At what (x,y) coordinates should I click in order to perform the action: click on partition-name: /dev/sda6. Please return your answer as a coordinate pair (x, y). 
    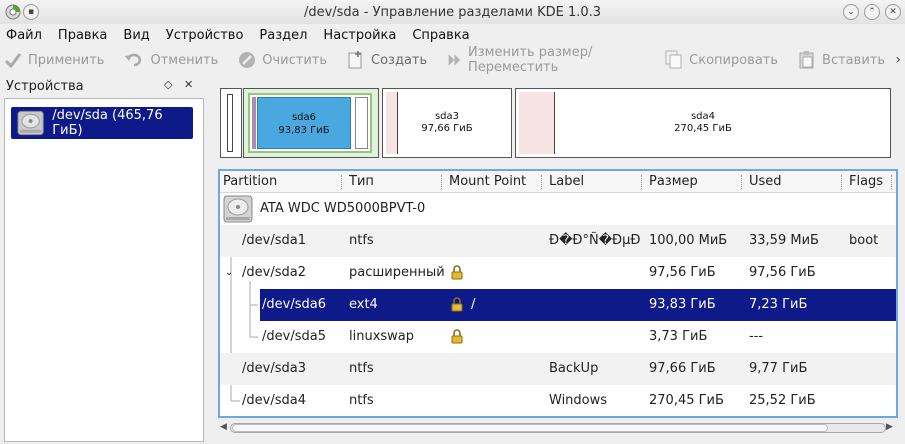
    Looking at the image, I should click on (294, 304).